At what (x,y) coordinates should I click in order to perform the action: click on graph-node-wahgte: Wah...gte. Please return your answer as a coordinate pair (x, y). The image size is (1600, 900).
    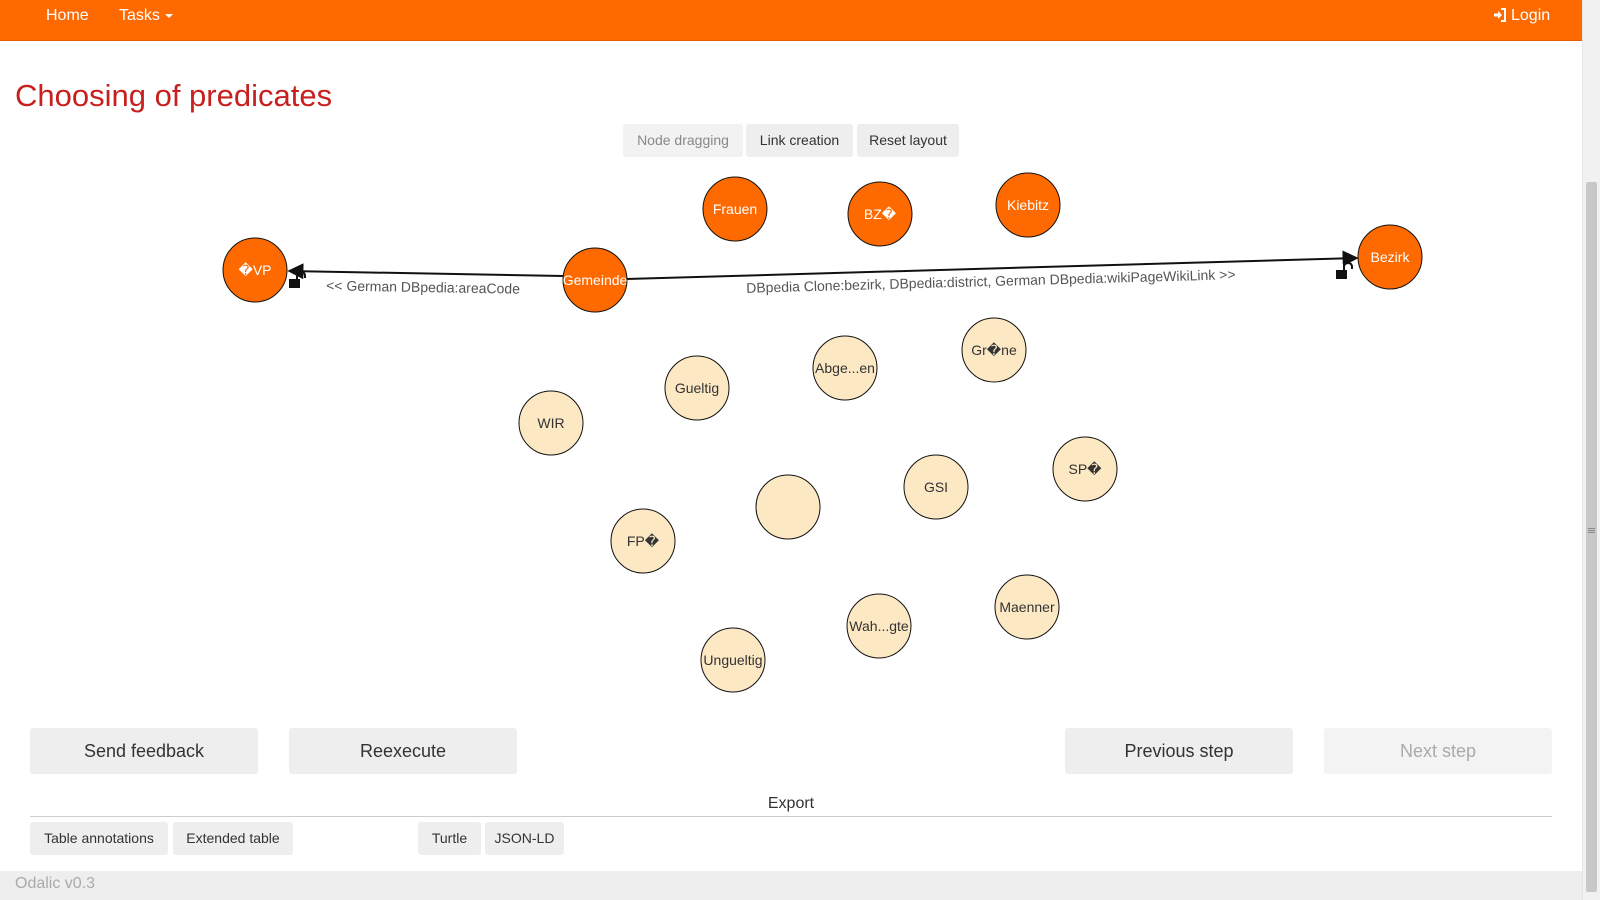
    Looking at the image, I should click on (879, 626).